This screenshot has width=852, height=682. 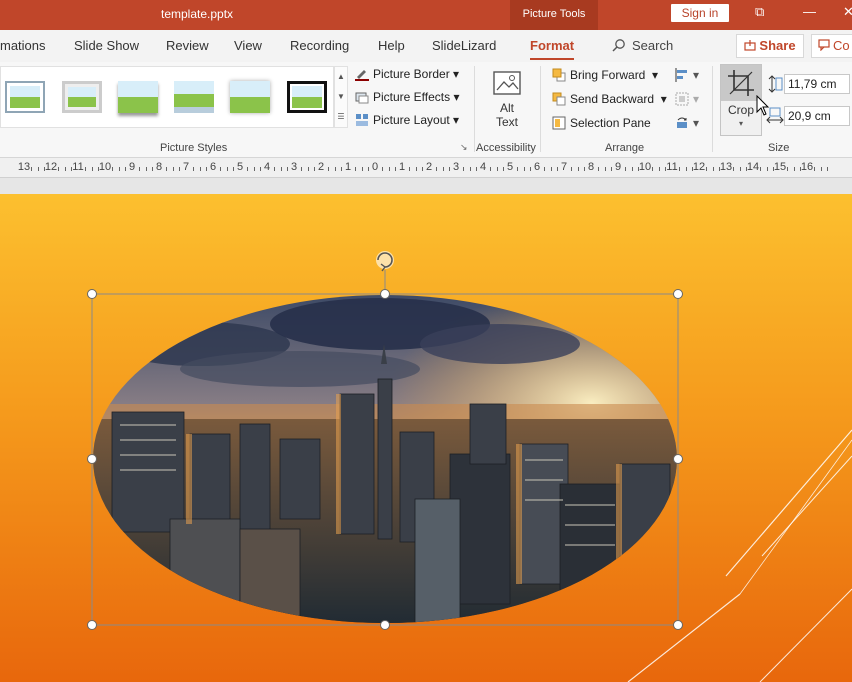 I want to click on align-icon, so click(x=681, y=75).